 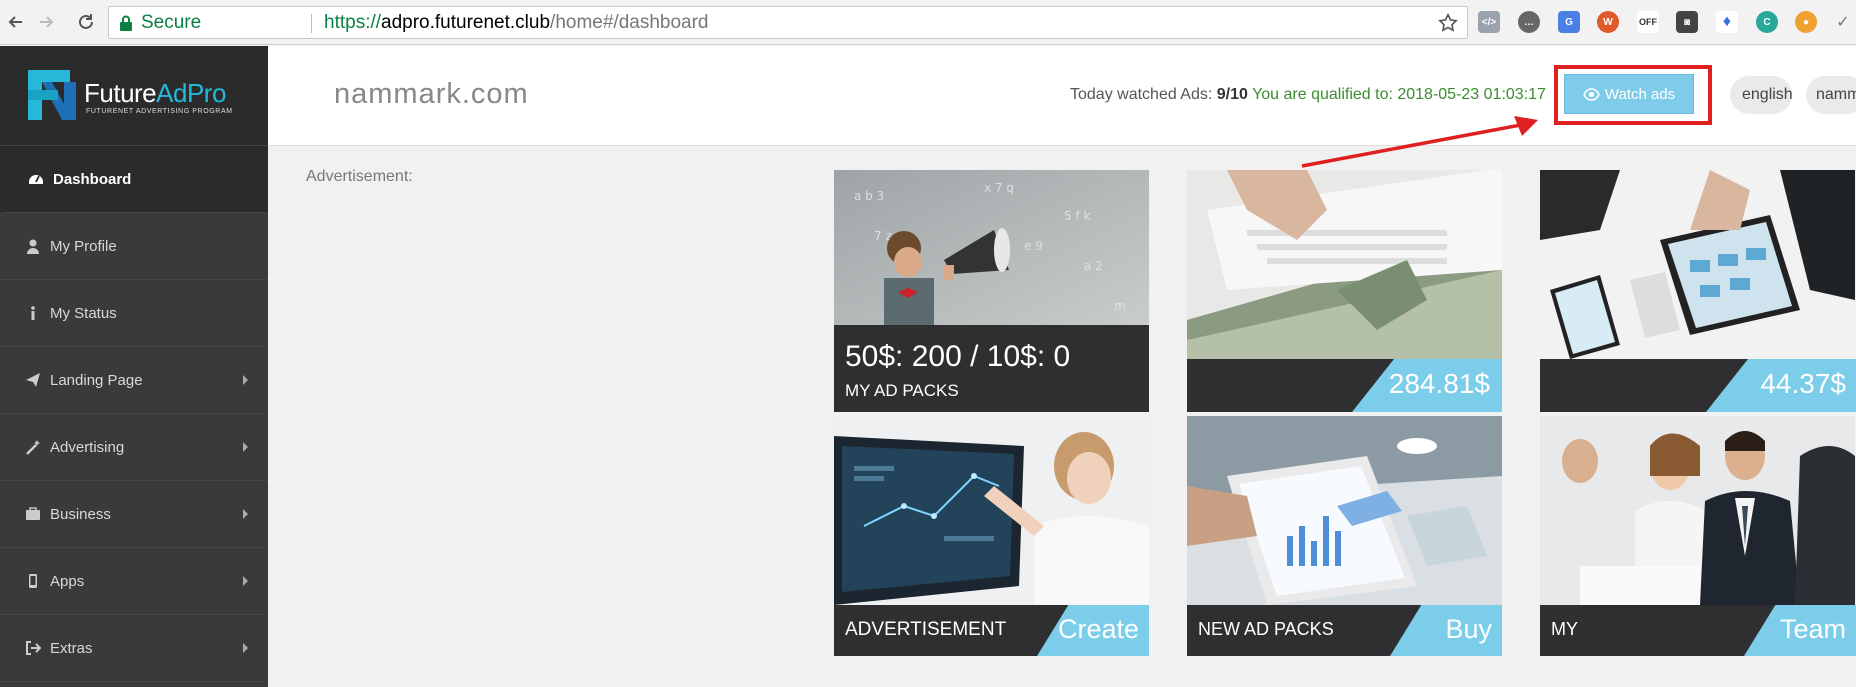 What do you see at coordinates (1344, 385) in the screenshot?
I see `tile-caption-bar: 284.81$` at bounding box center [1344, 385].